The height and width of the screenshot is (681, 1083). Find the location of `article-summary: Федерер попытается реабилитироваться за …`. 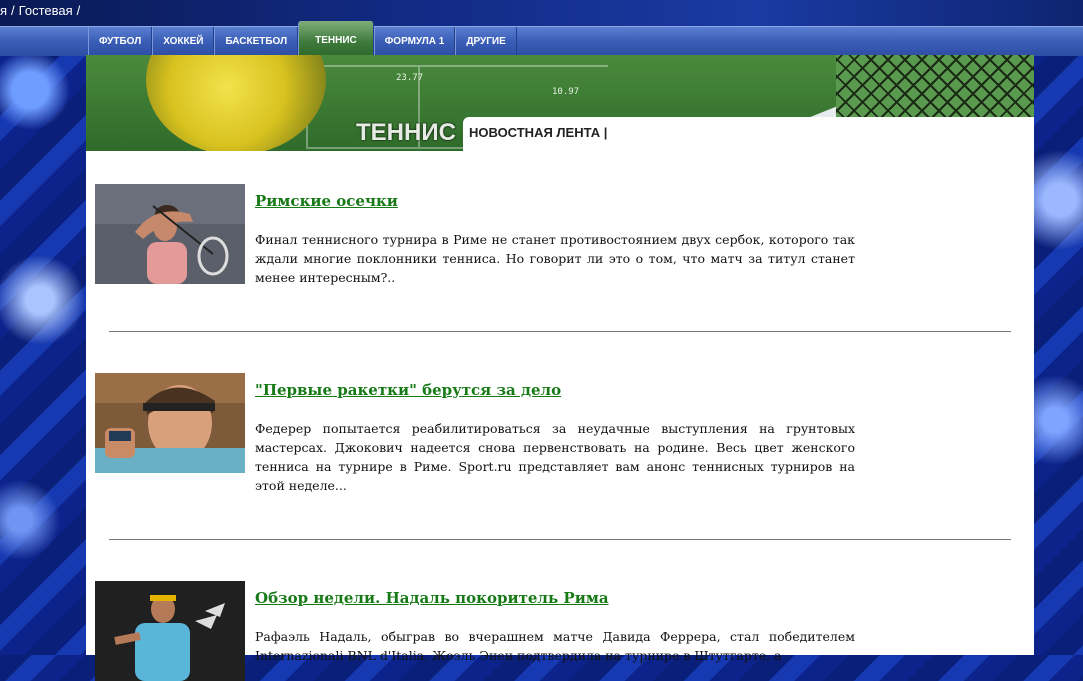

article-summary: Федерер попытается реабилитироваться за … is located at coordinates (555, 457).